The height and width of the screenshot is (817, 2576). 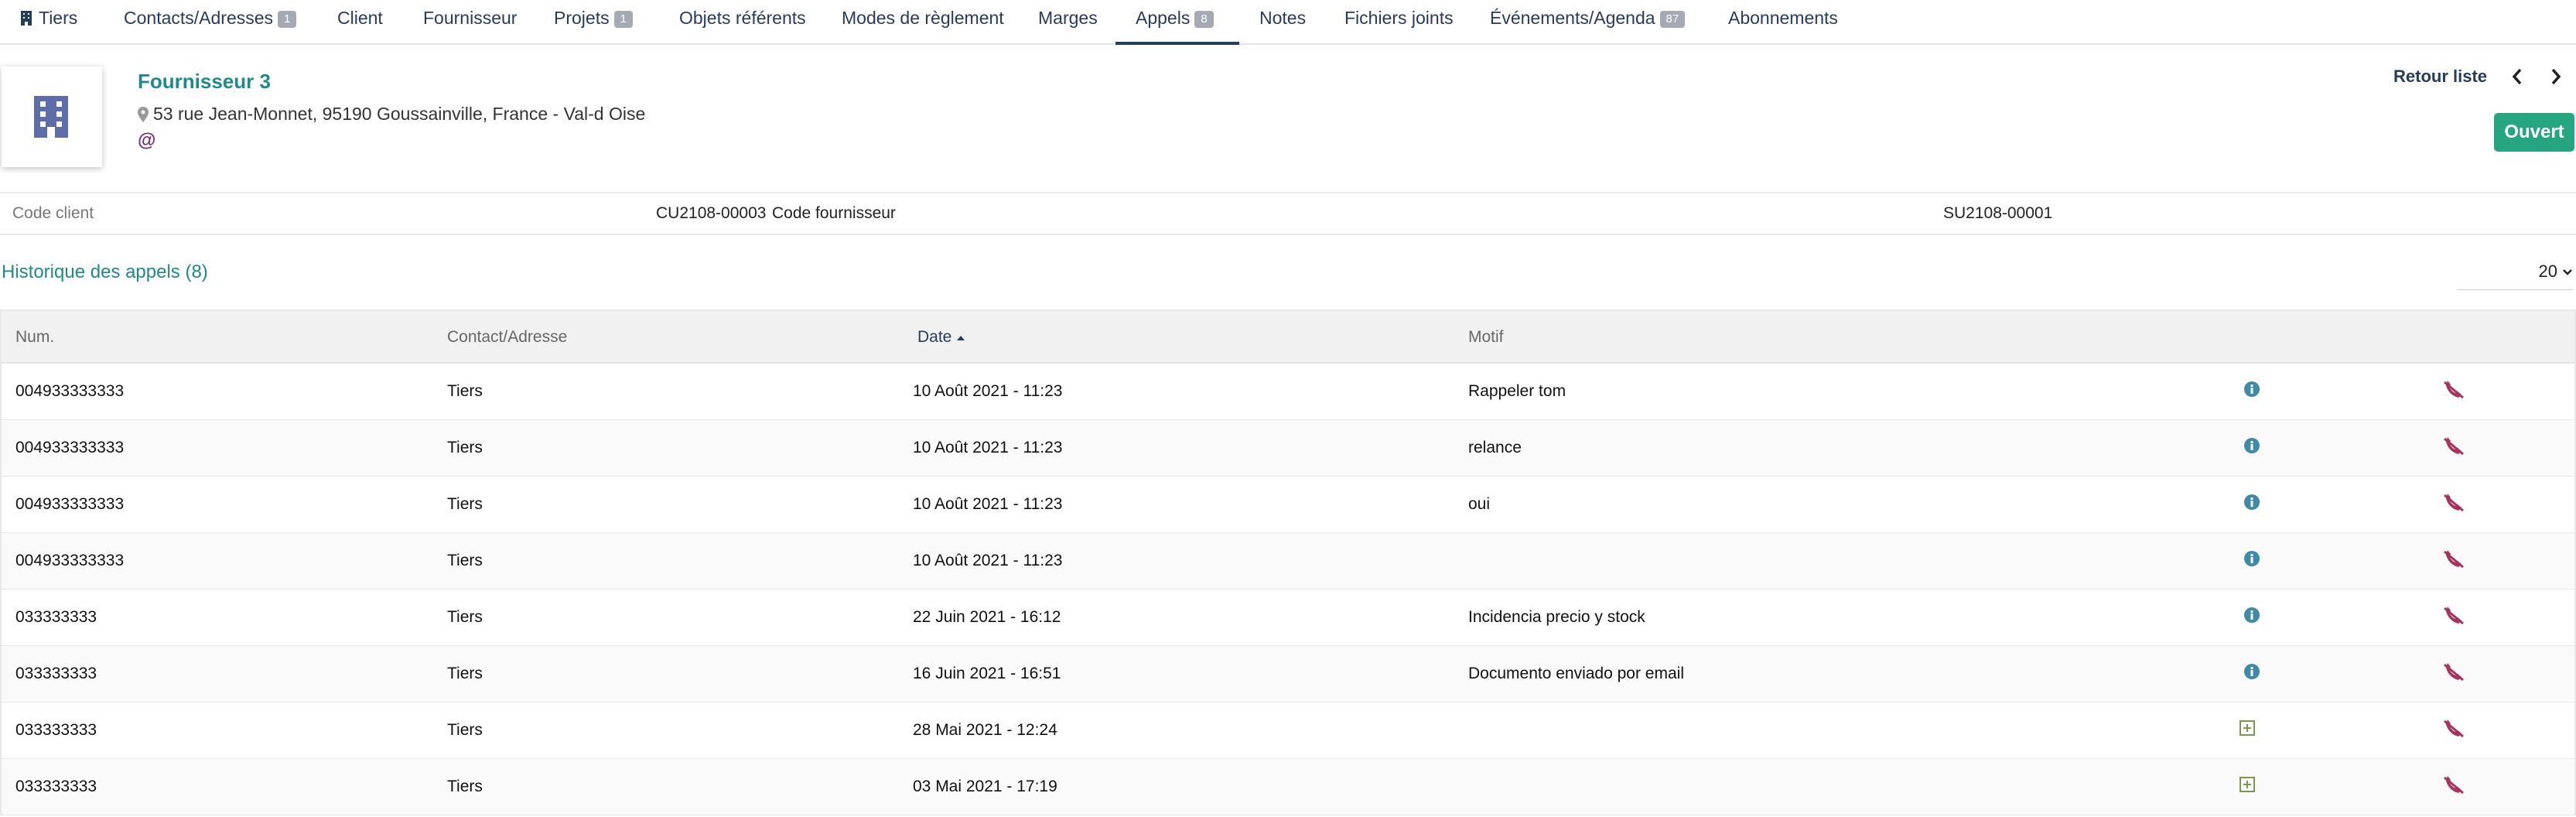 What do you see at coordinates (2534, 132) in the screenshot?
I see `status-badge: Ouvert` at bounding box center [2534, 132].